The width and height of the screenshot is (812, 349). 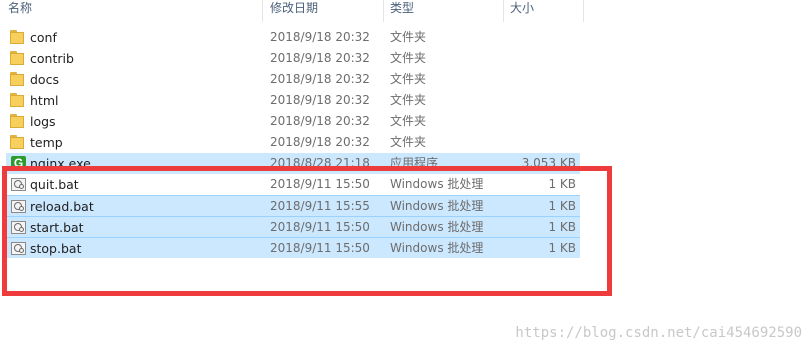 I want to click on file-type: 应用程序, so click(x=414, y=163).